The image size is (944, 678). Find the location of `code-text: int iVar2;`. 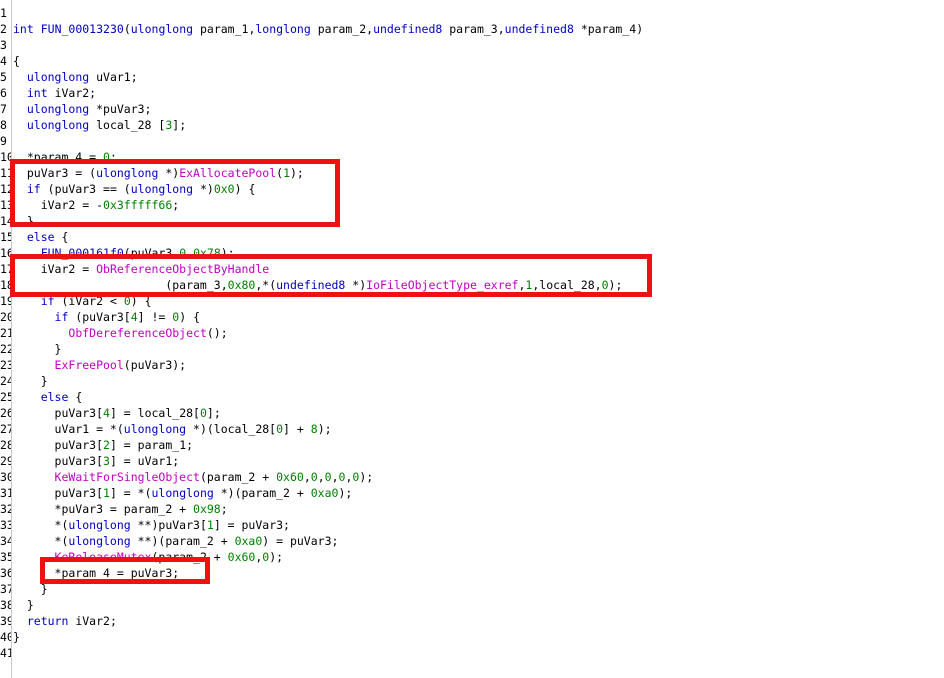

code-text: int iVar2; is located at coordinates (54, 93).